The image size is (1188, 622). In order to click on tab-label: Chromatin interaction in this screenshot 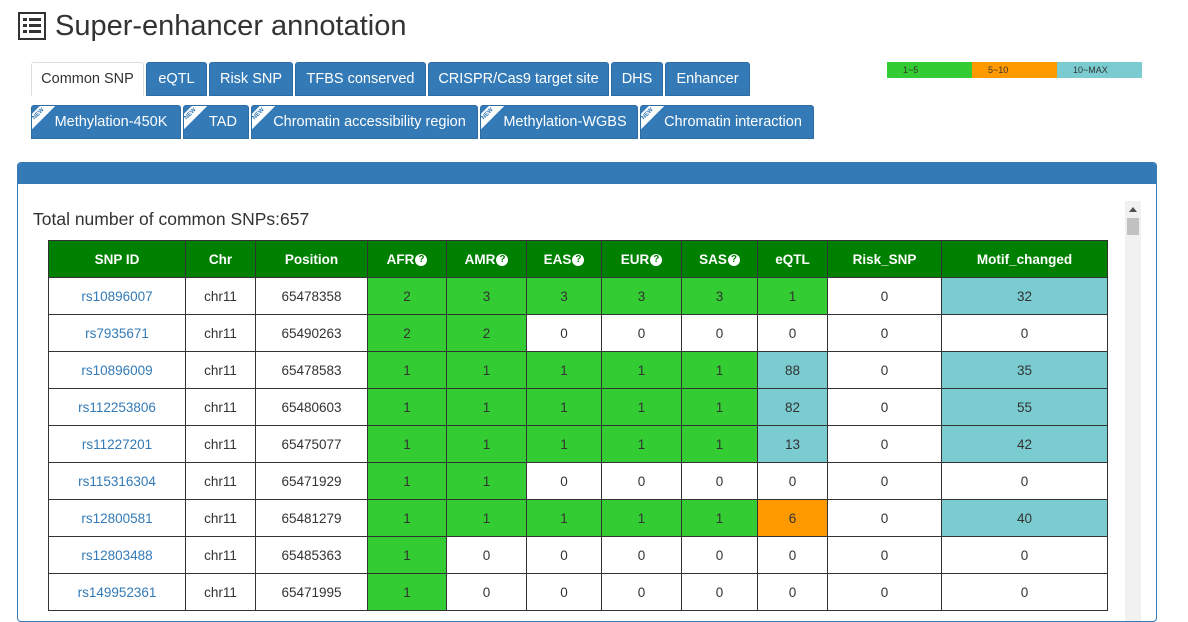, I will do `click(733, 122)`.